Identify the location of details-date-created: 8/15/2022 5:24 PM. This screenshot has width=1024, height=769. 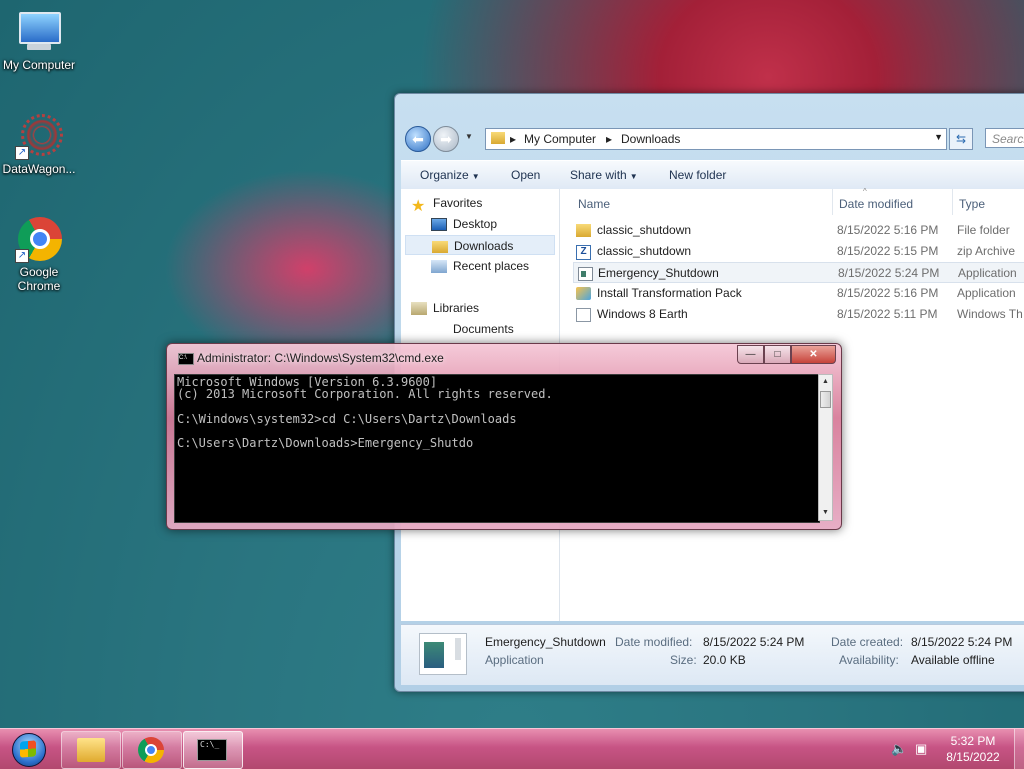
(962, 642).